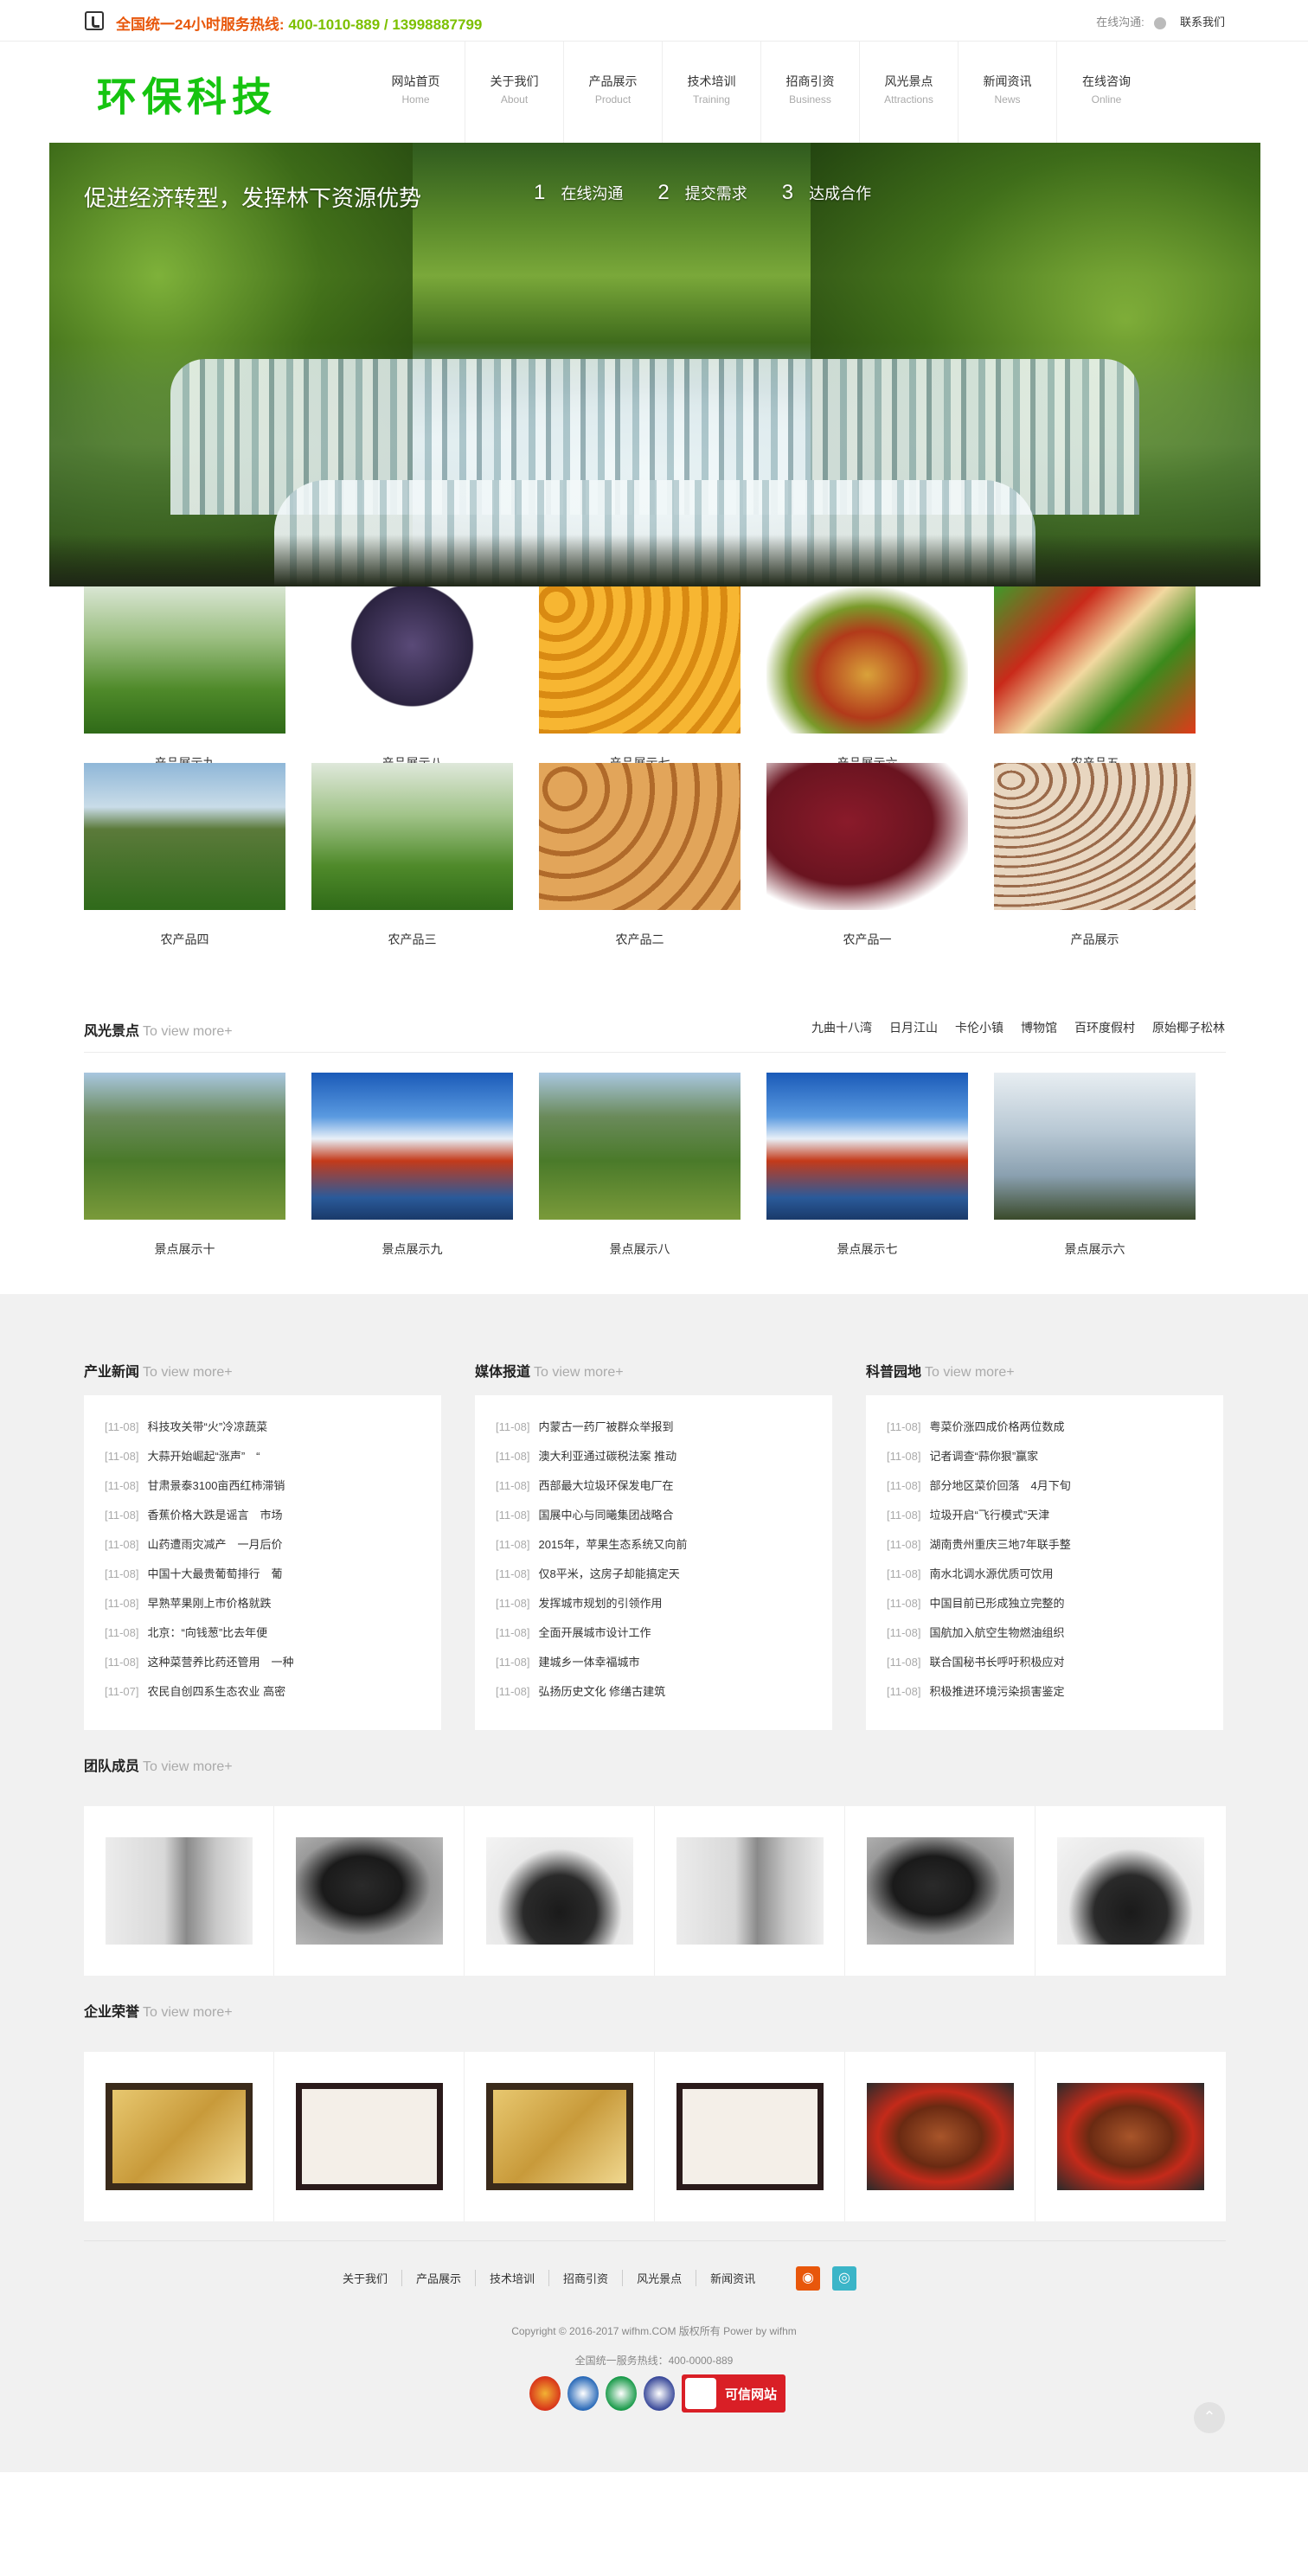 Image resolution: width=1308 pixels, height=2576 pixels. Describe the element at coordinates (1106, 92) in the screenshot. I see `nav-online: 在线咨询 Online` at that location.